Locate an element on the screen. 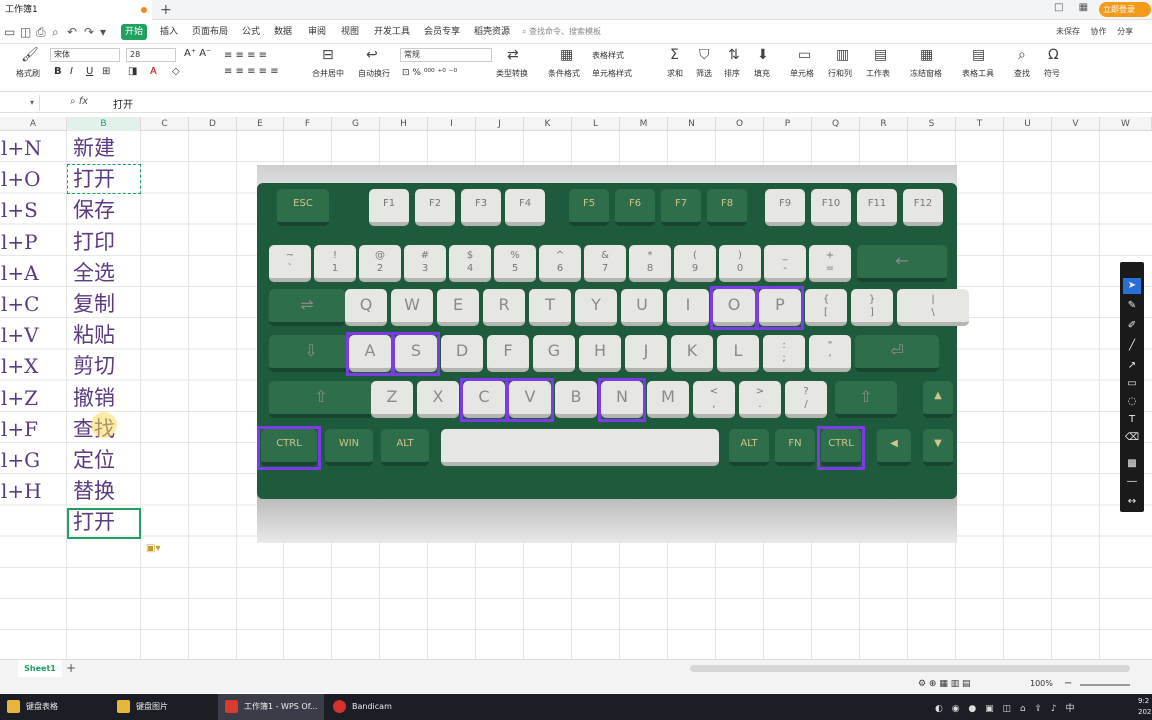 The height and width of the screenshot is (720, 1152). taskbar-item-keyboard-image: 键盘图片 is located at coordinates (163, 707).